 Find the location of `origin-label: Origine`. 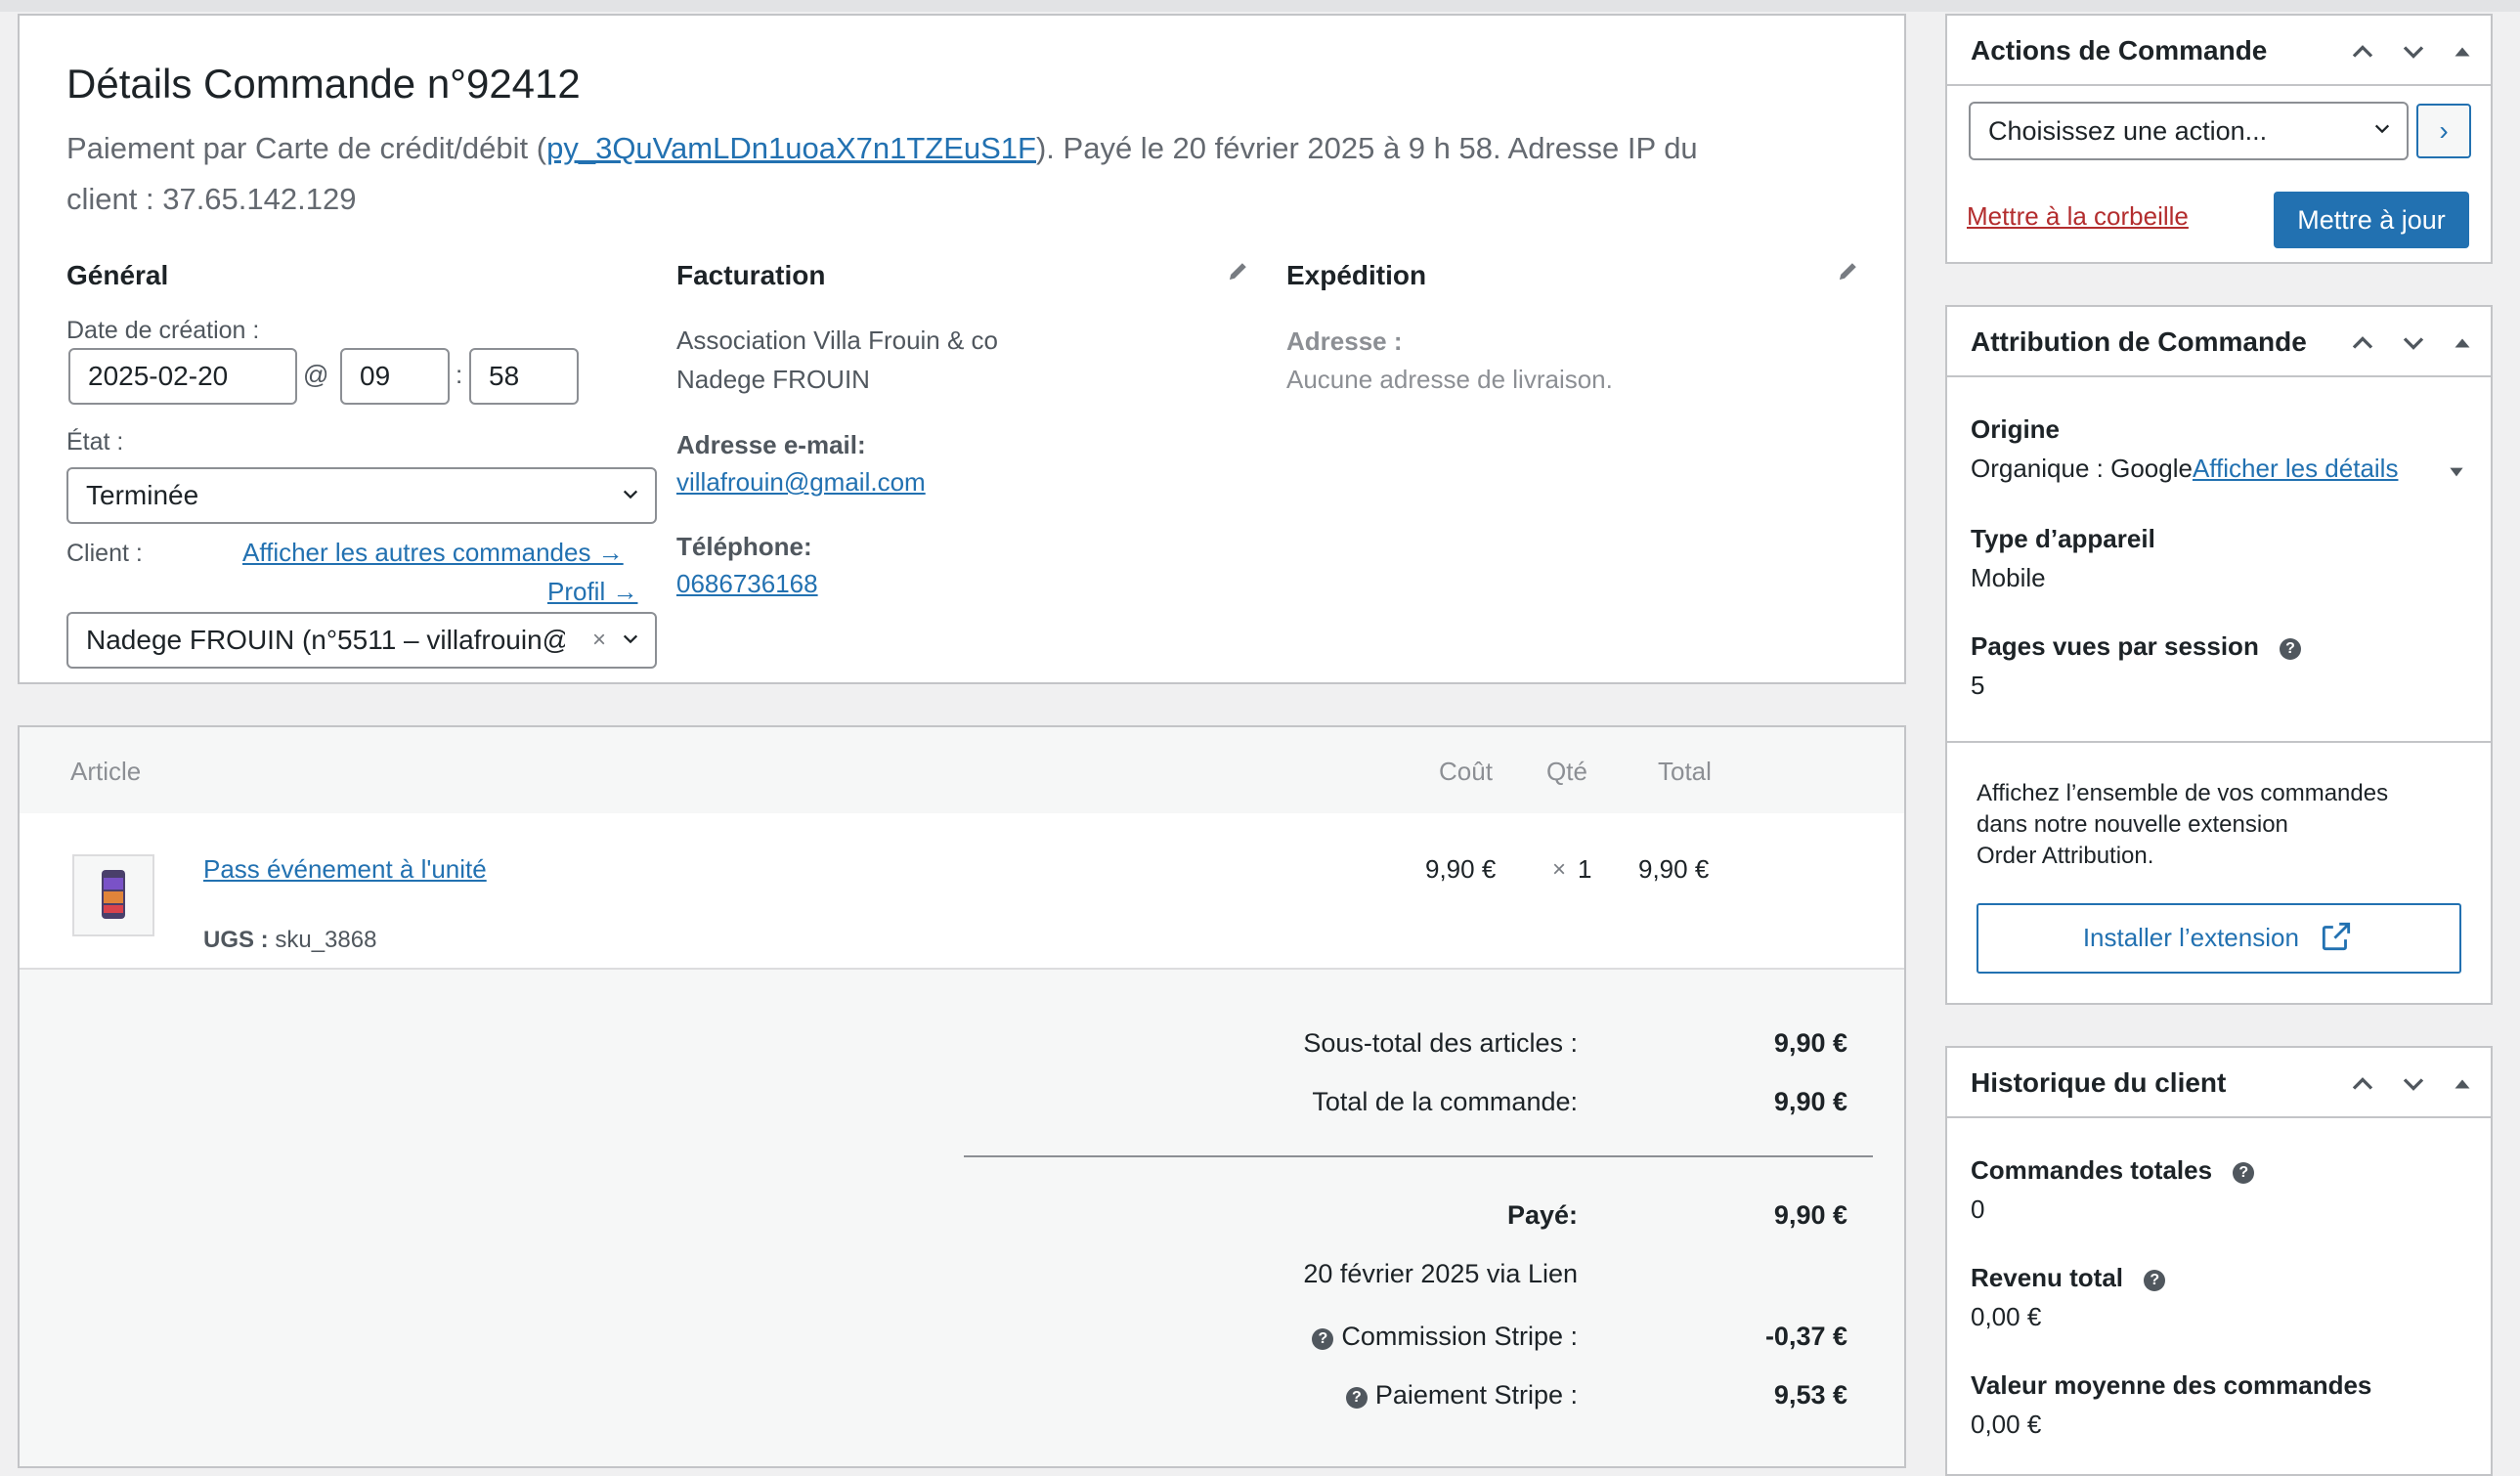

origin-label: Origine is located at coordinates (2016, 429).